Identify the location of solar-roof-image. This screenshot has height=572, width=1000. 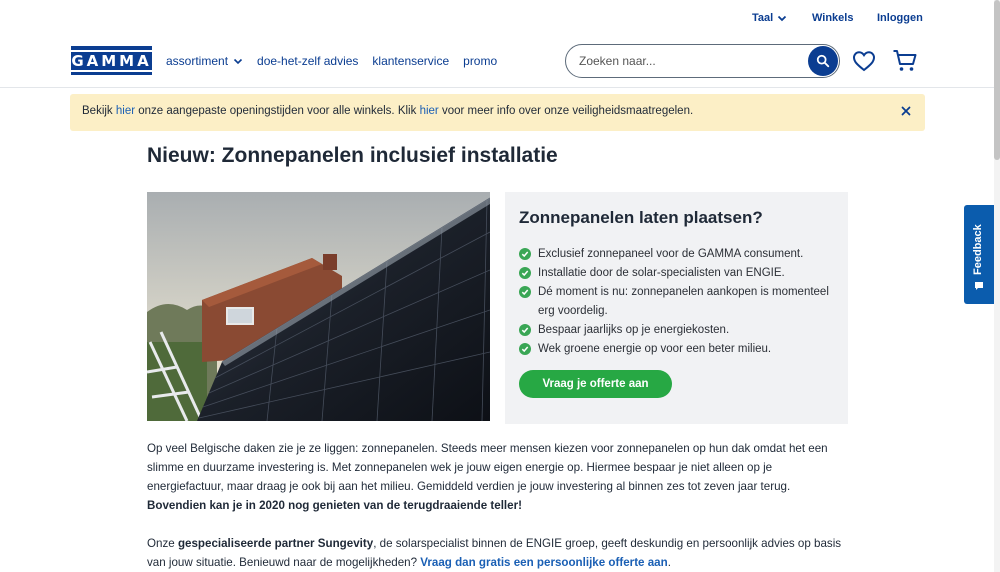
(318, 306).